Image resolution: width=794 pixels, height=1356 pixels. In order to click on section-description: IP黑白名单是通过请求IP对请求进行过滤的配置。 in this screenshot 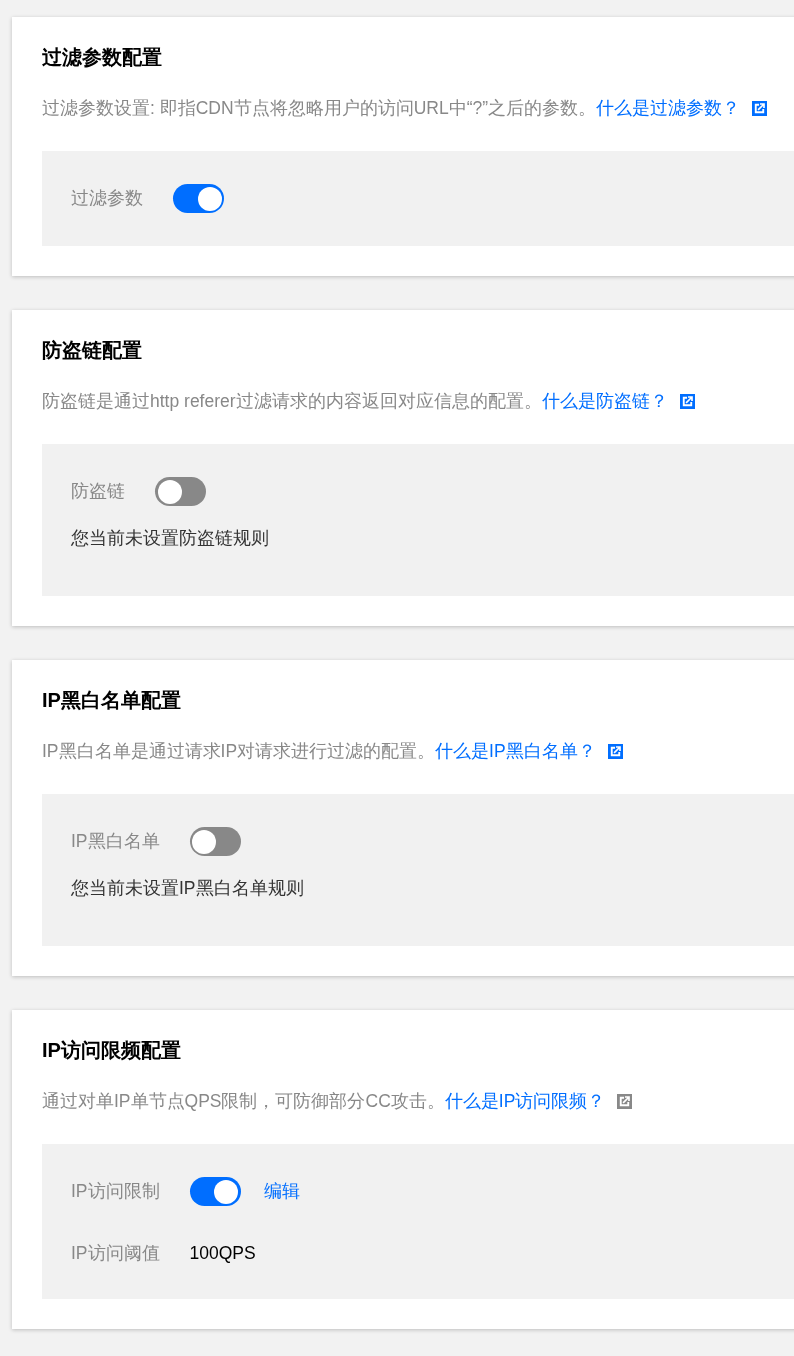, I will do `click(239, 751)`.